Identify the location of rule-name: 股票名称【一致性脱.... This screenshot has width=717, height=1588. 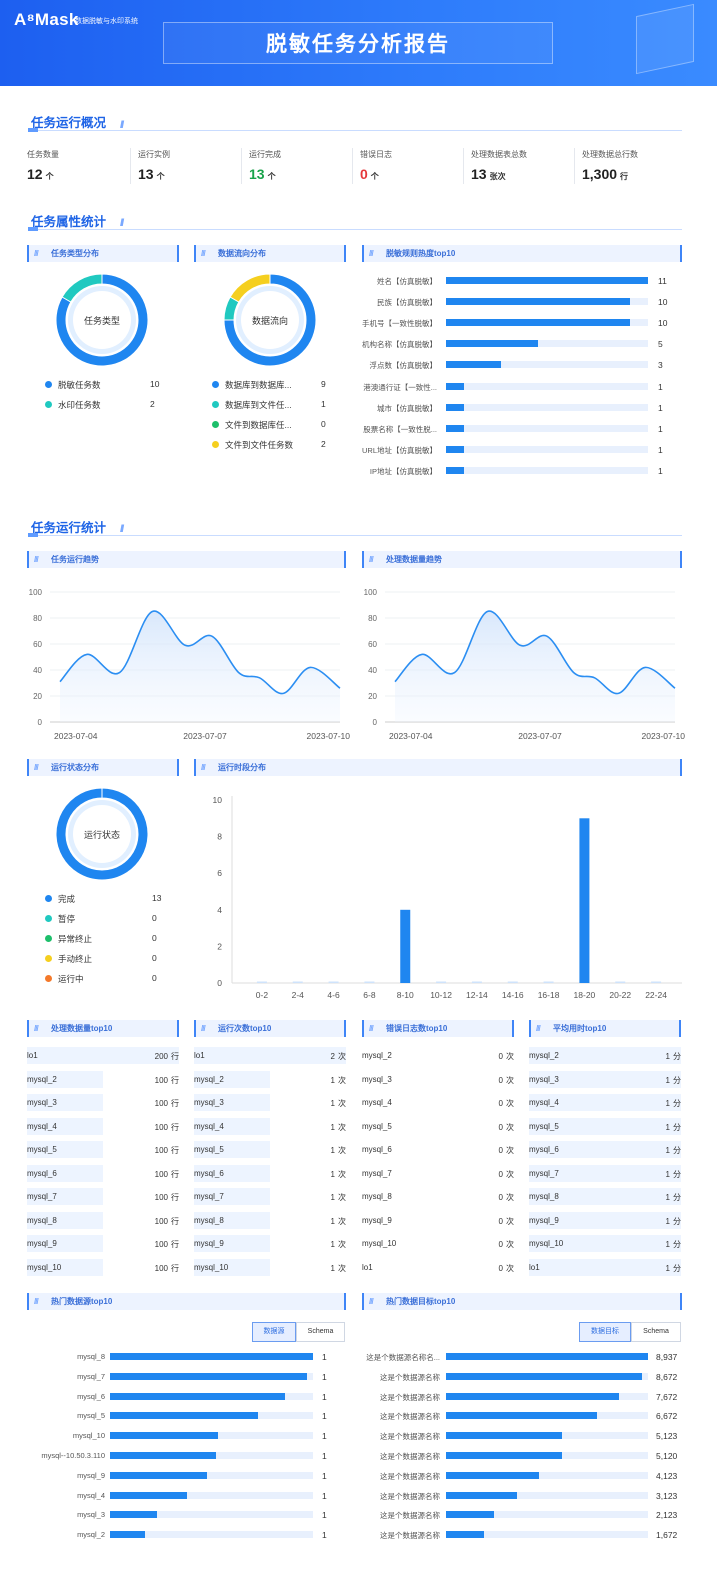
(400, 429).